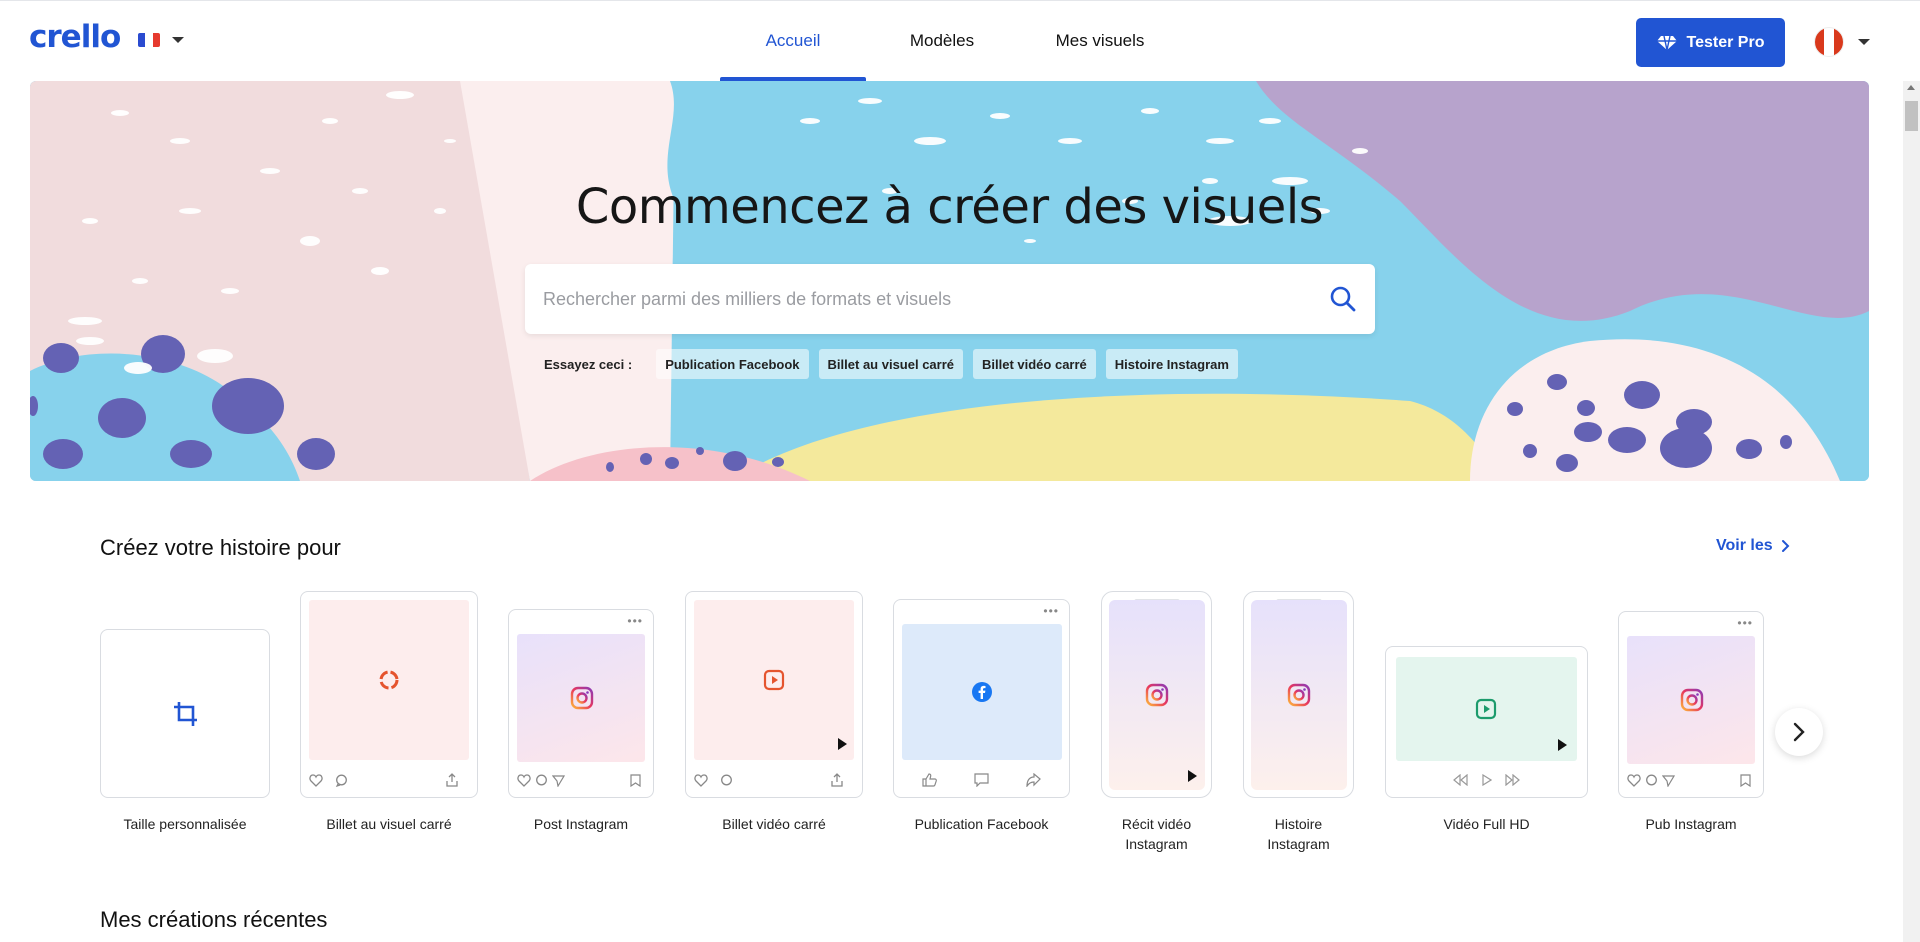 The image size is (1920, 942). I want to click on card-label: Taille personnalisée, so click(185, 824).